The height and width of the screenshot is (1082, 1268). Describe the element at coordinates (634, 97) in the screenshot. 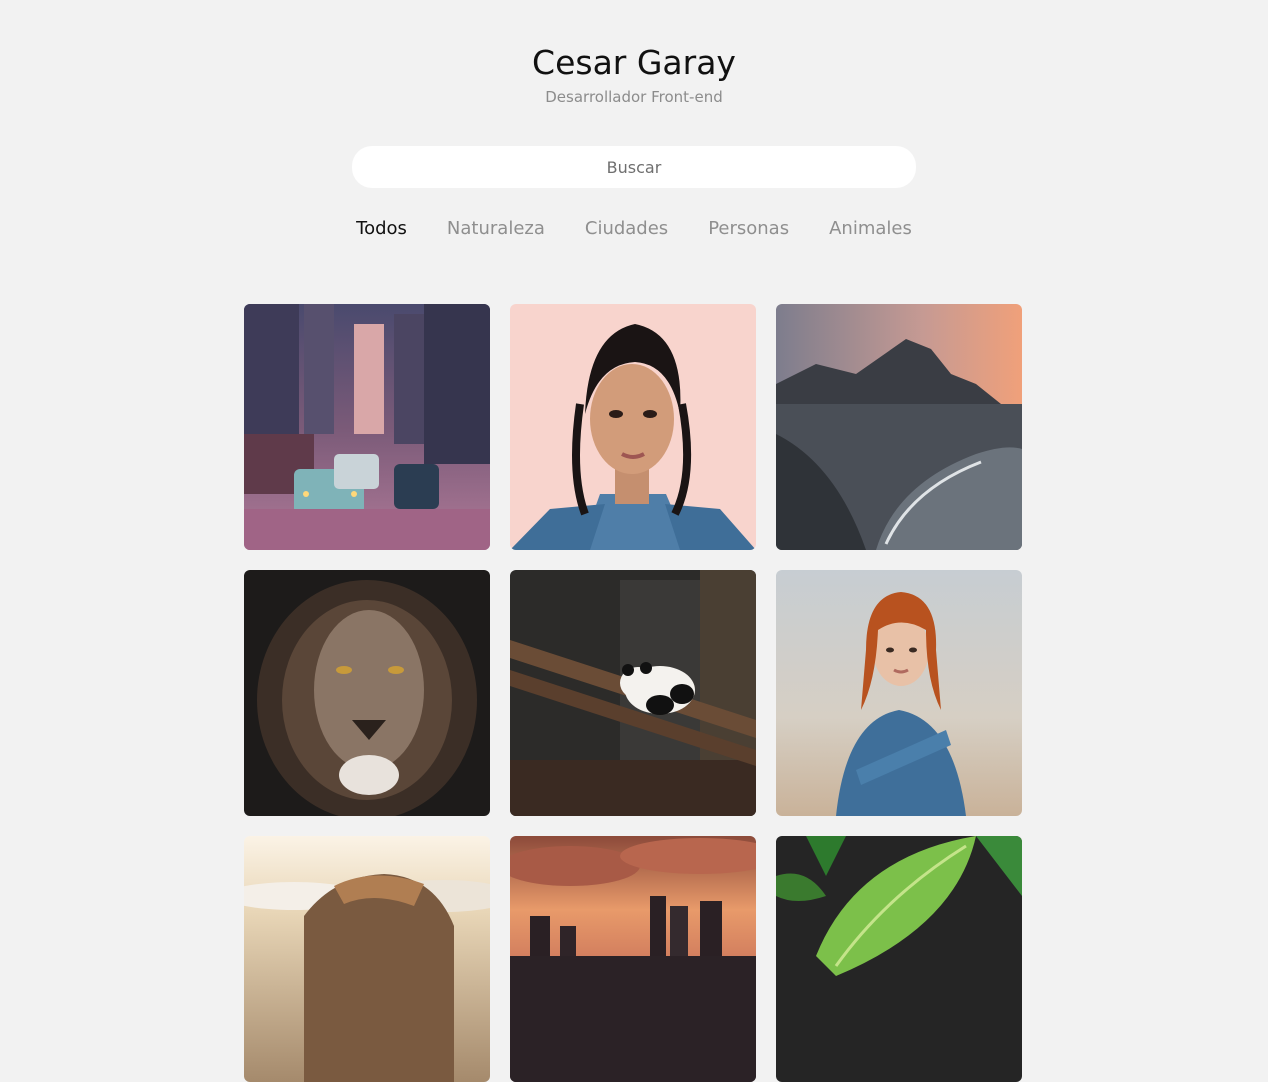

I see `site-subtitle: Desarrollador Front-end` at that location.